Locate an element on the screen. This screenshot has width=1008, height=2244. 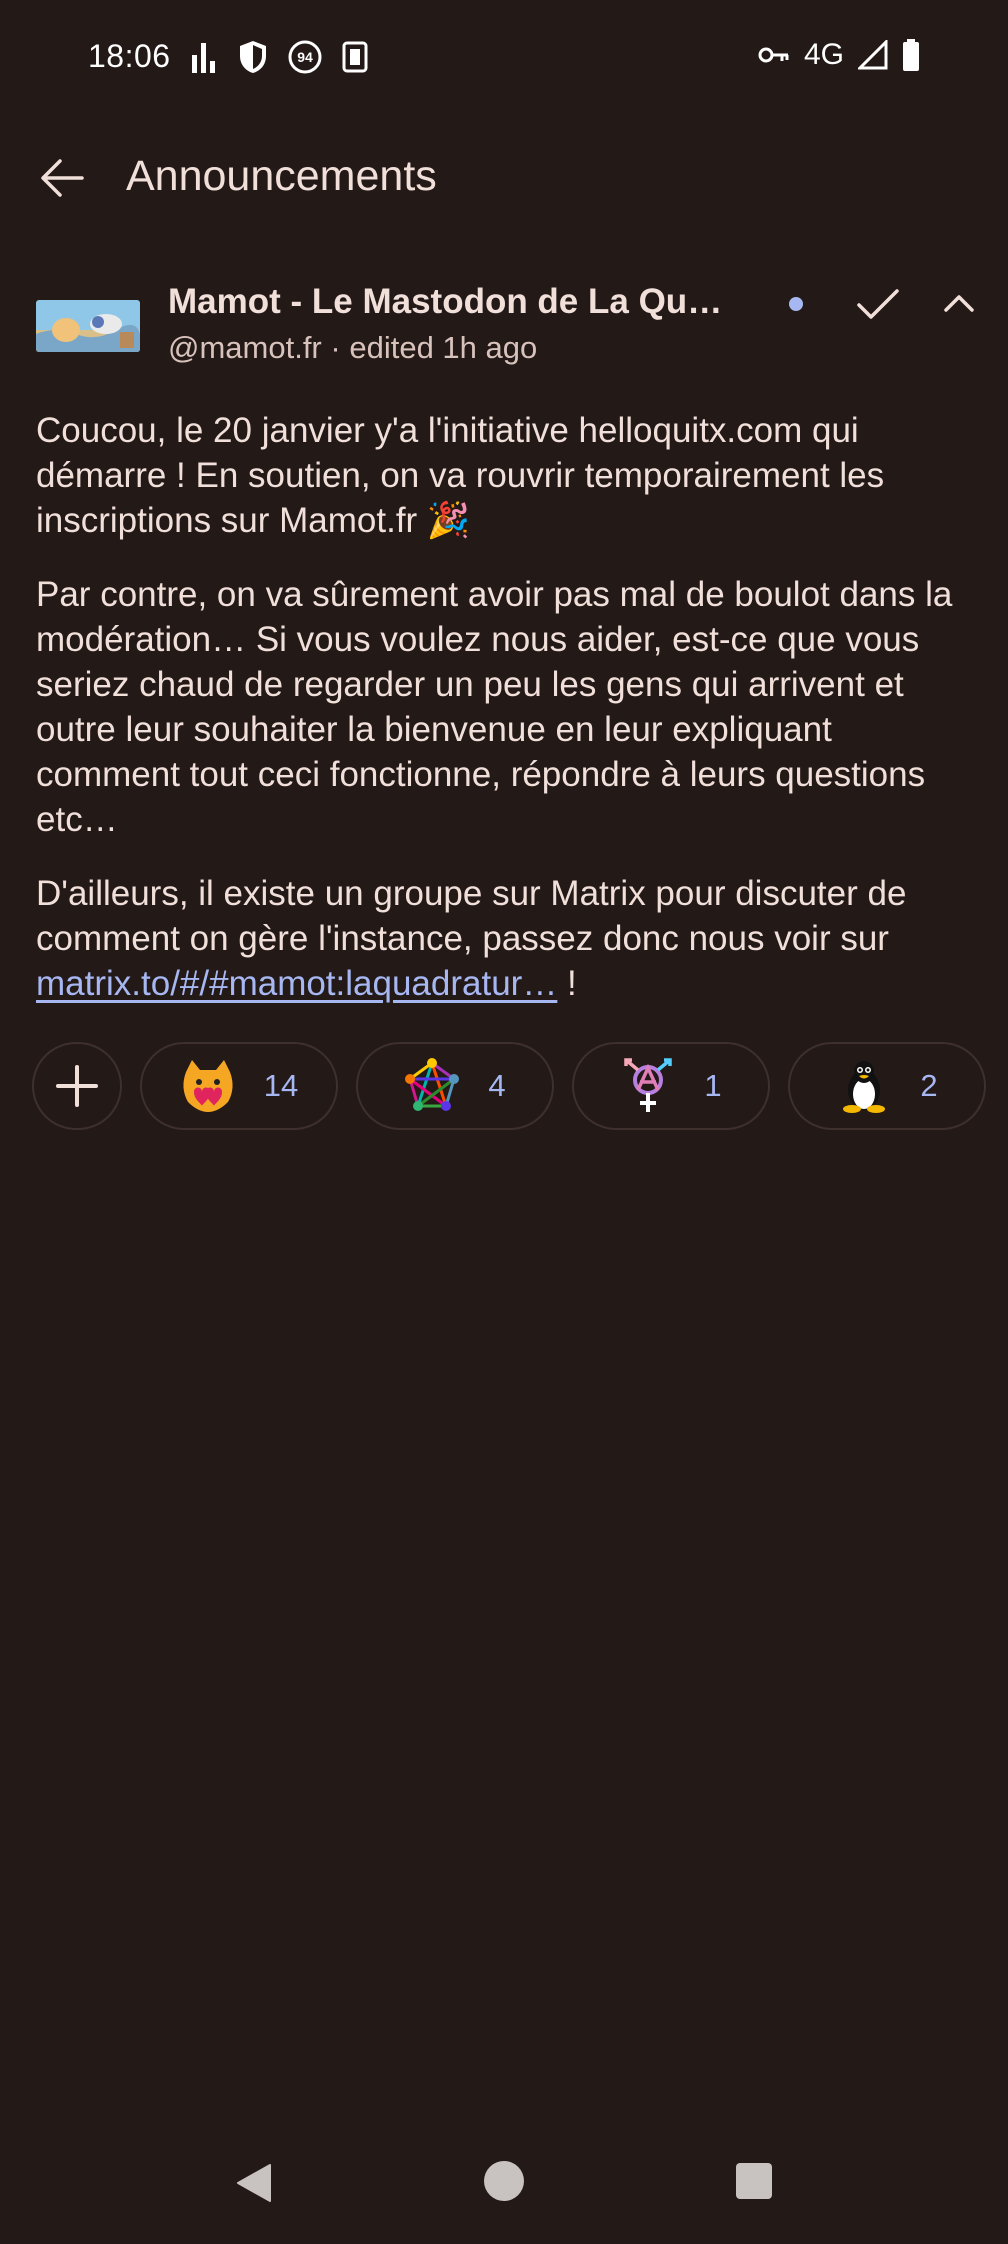
badge-number: 94 is located at coordinates (305, 57).